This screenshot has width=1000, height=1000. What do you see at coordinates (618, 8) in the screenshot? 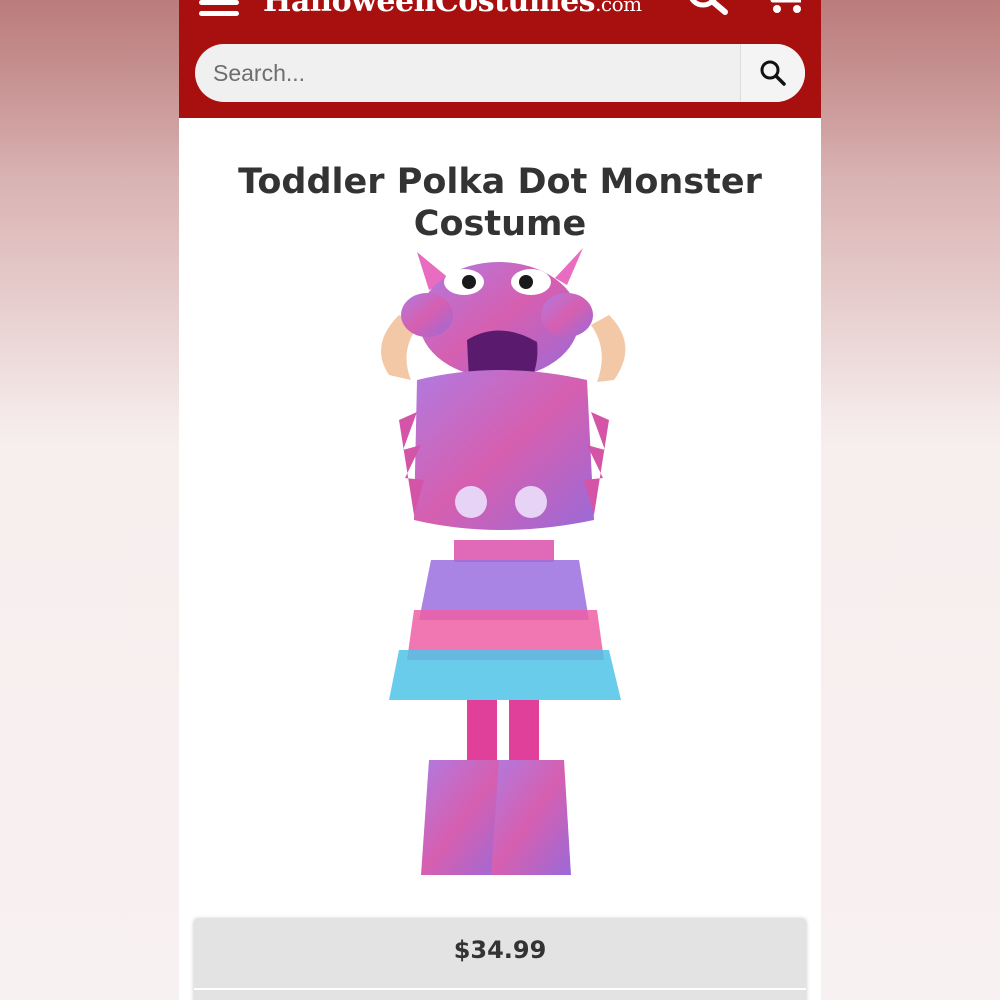
I see `logo-tld: .com` at bounding box center [618, 8].